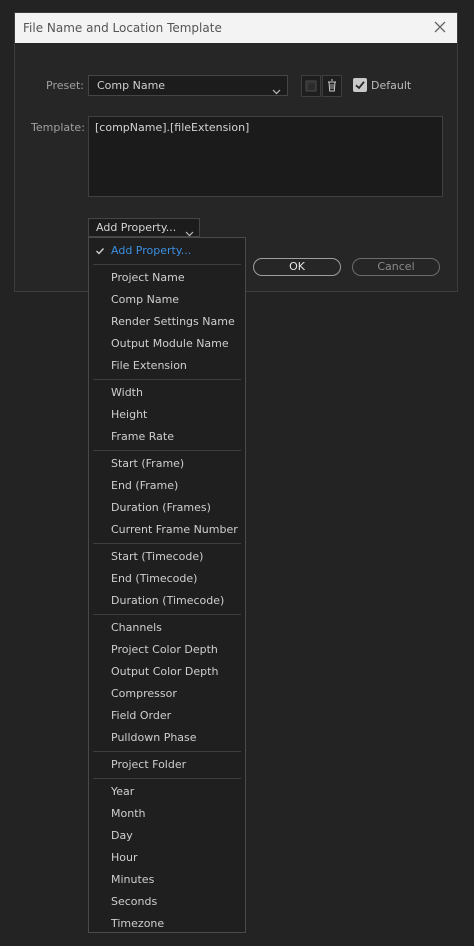  What do you see at coordinates (167, 601) in the screenshot?
I see `menu-item-duration-timecode: Duration (Timecode)` at bounding box center [167, 601].